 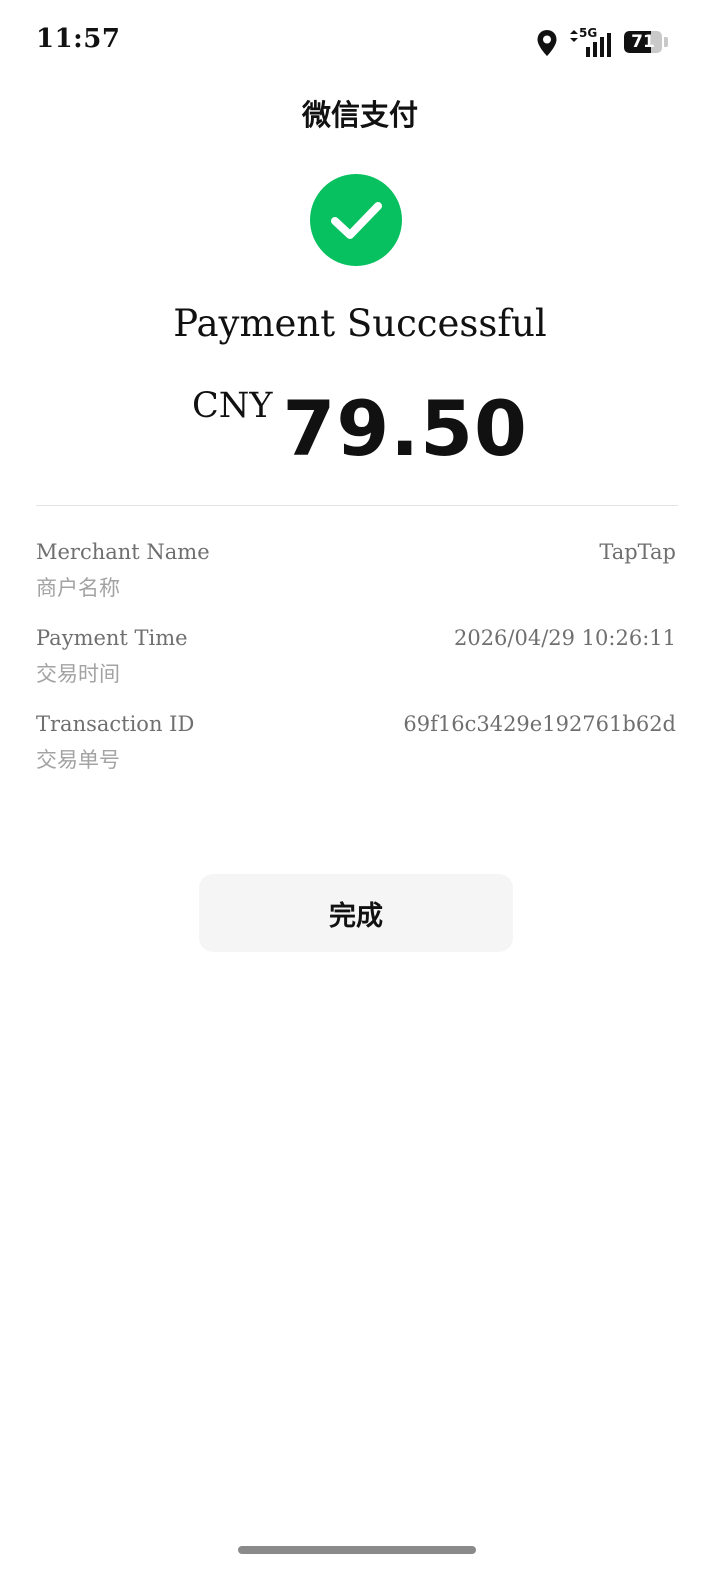 What do you see at coordinates (643, 42) in the screenshot?
I see `battery-level-label: 71` at bounding box center [643, 42].